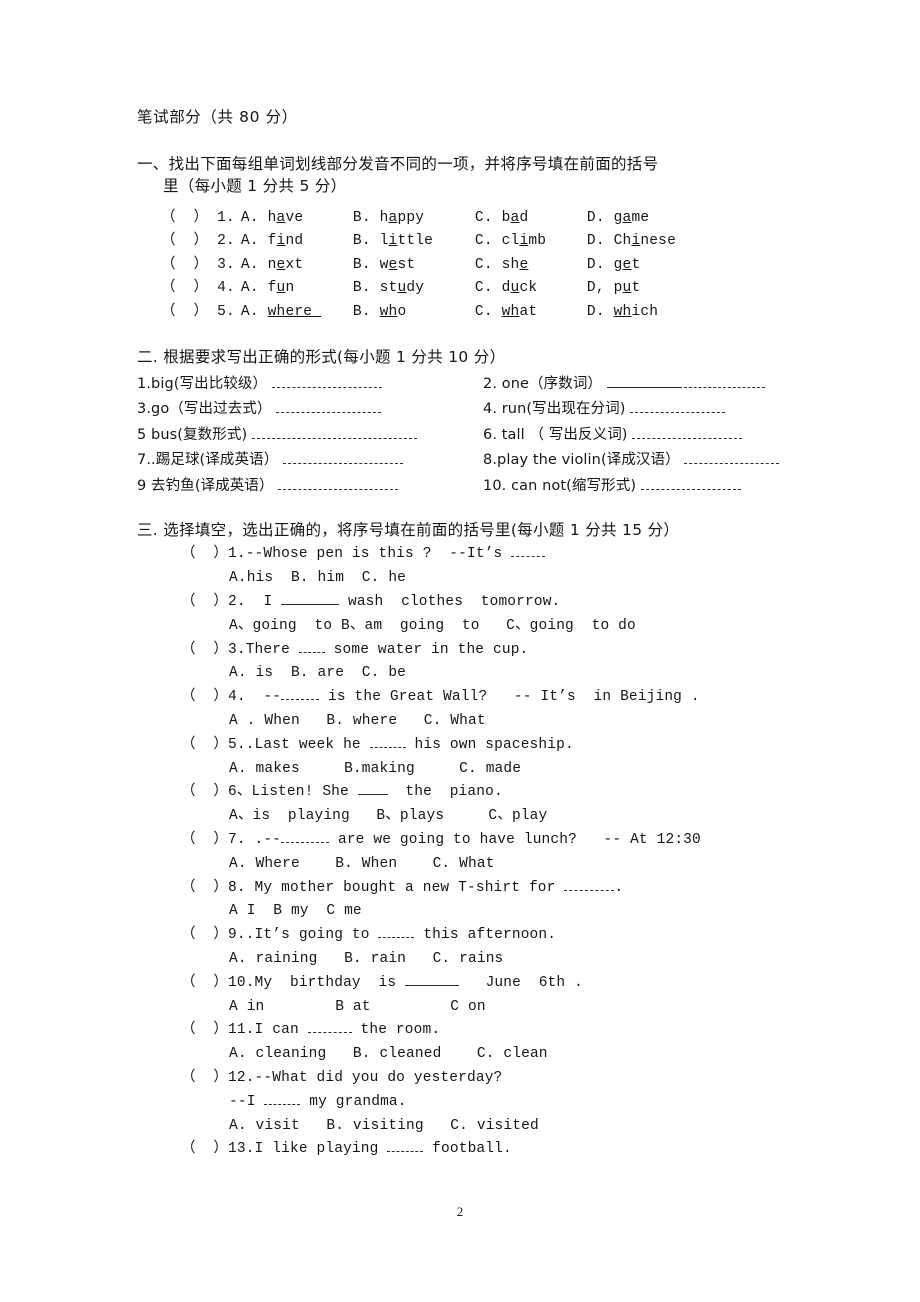 This screenshot has width=920, height=1302. I want to click on item-number: 3., so click(221, 264).